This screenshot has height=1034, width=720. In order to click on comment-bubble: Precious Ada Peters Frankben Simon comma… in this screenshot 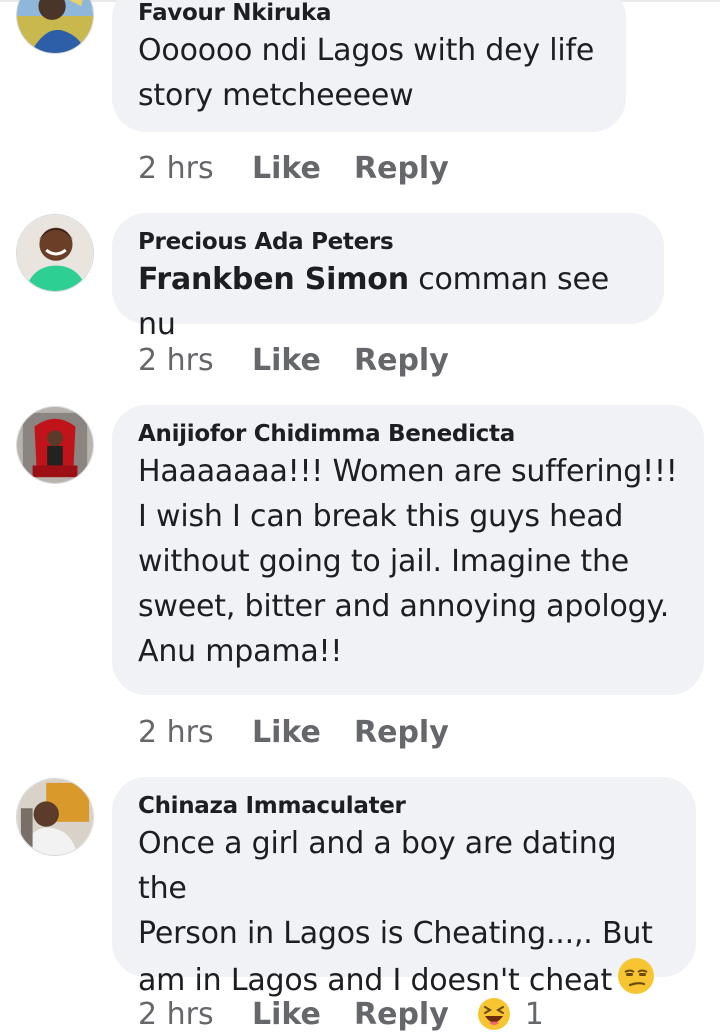, I will do `click(388, 277)`.